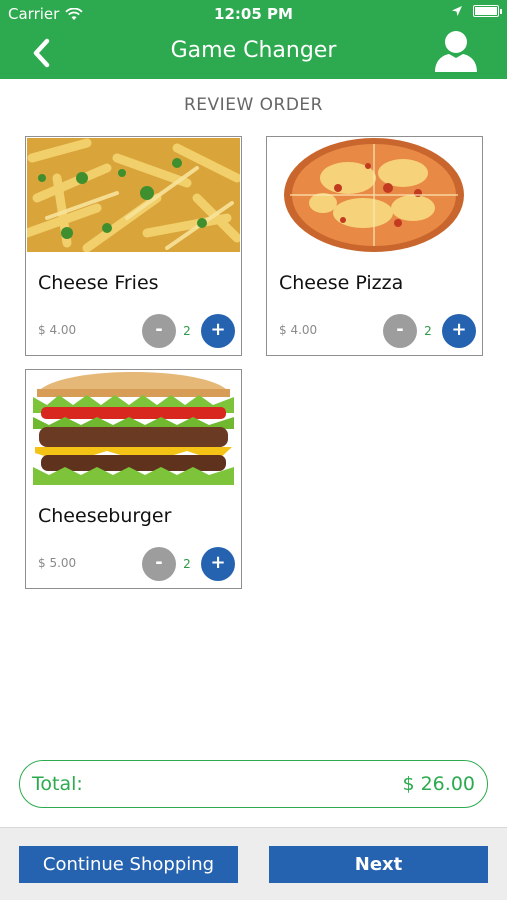 The height and width of the screenshot is (900, 507). Describe the element at coordinates (253, 50) in the screenshot. I see `app-title: Game Changer` at that location.